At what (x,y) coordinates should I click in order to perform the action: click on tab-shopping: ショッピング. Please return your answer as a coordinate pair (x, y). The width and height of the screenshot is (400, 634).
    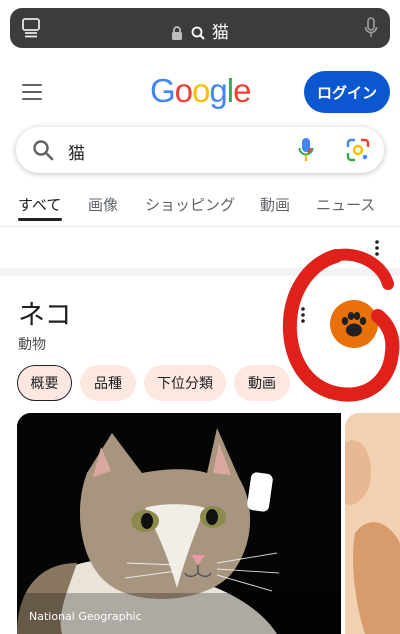
    Looking at the image, I should click on (190, 204).